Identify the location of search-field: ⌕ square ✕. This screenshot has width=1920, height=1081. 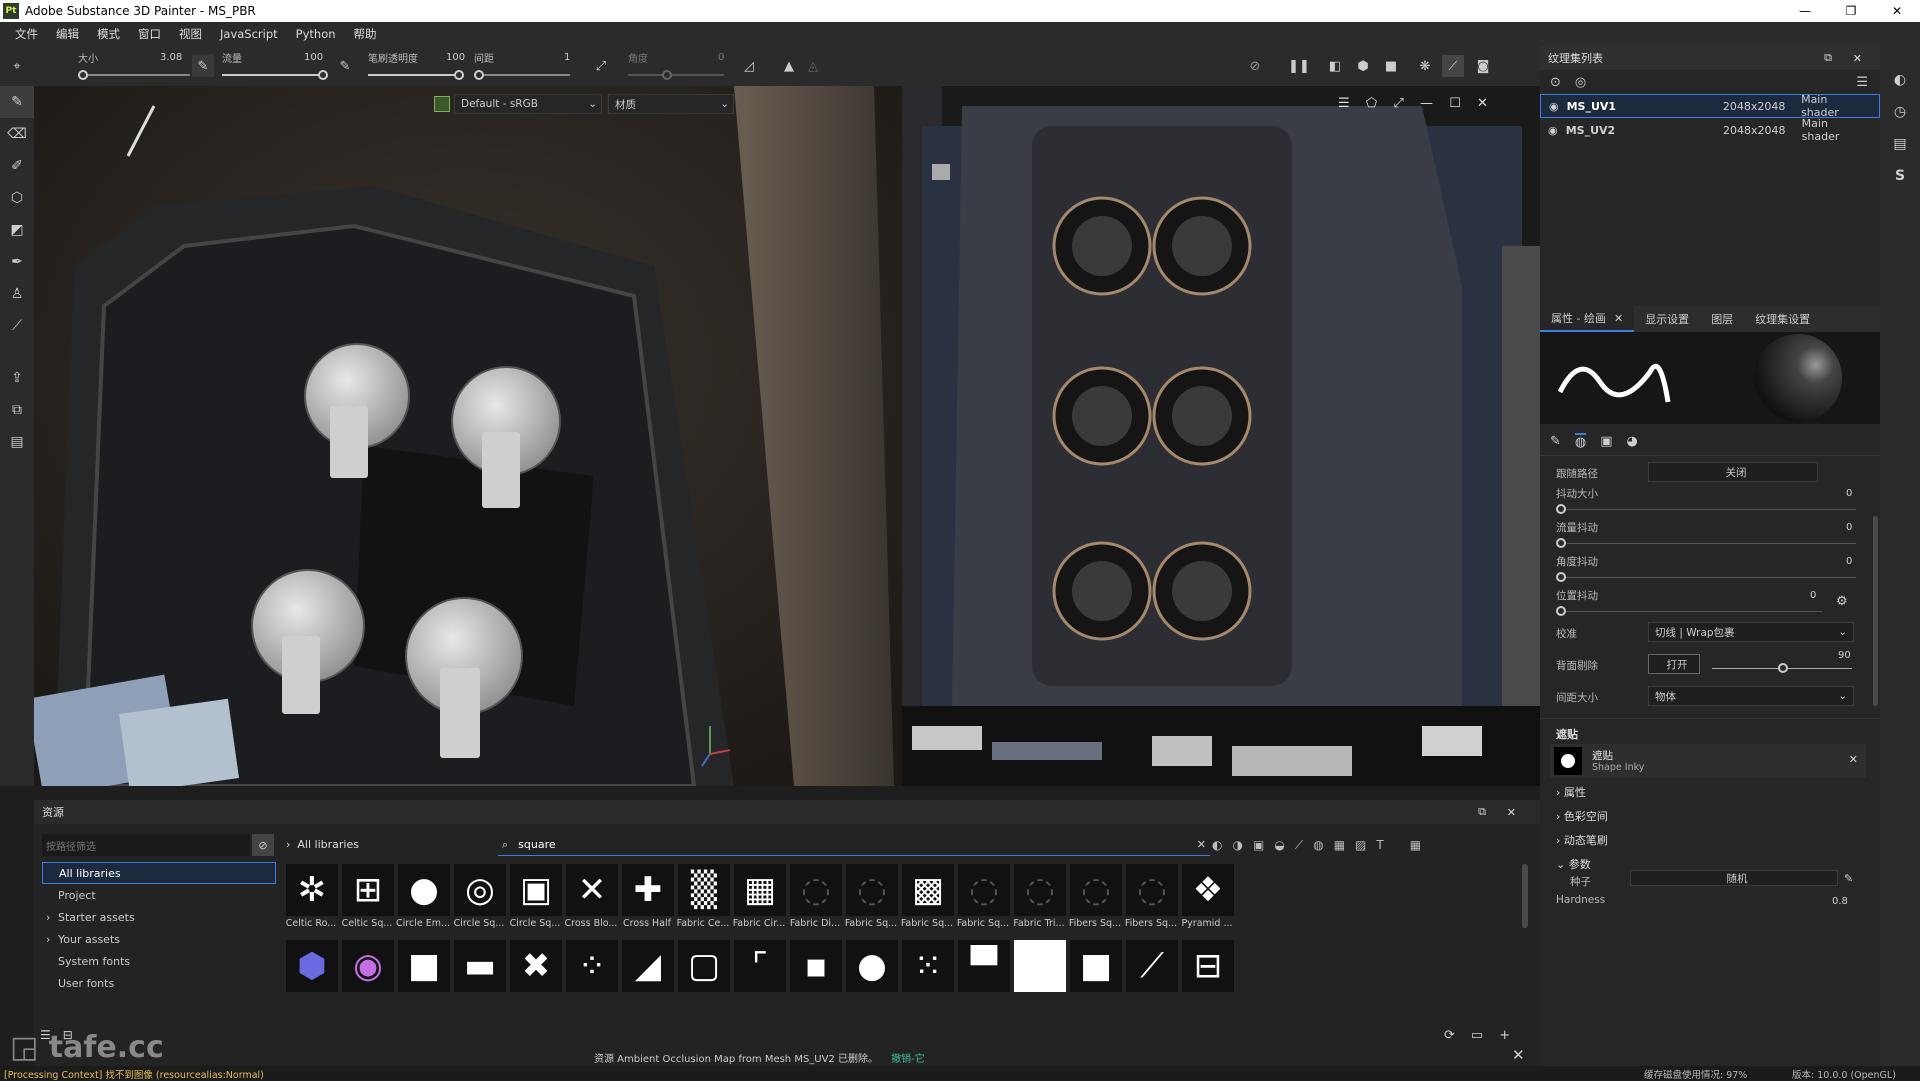
(854, 845).